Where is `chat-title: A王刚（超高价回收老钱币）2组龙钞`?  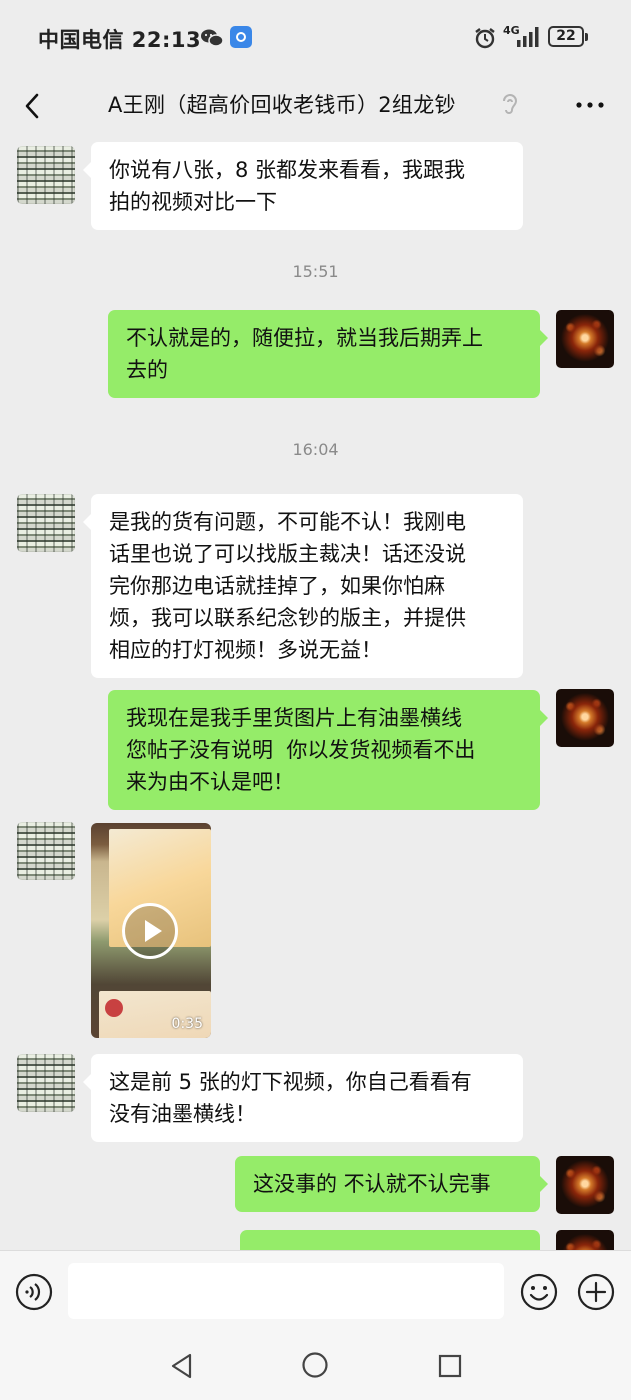
chat-title: A王刚（超高价回收老钱币）2组龙钞 is located at coordinates (282, 105).